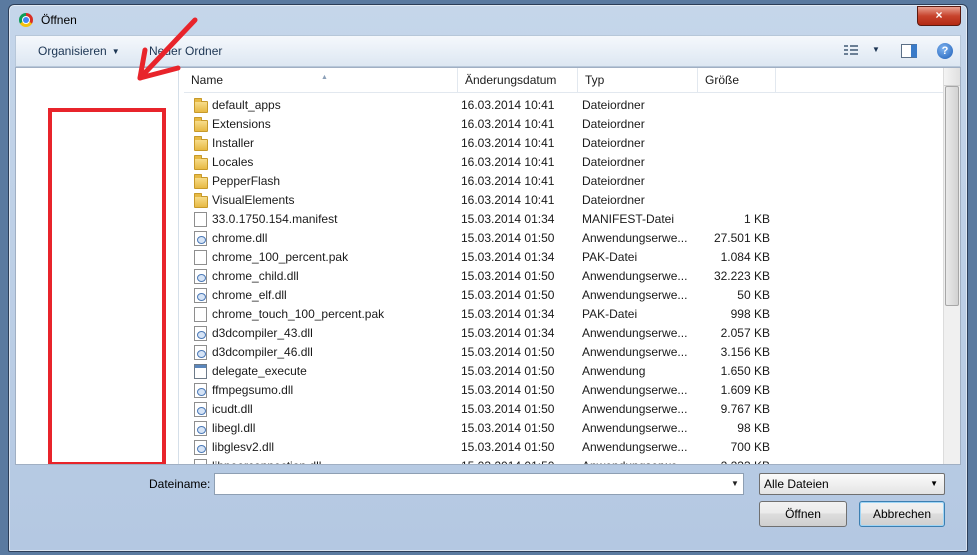  Describe the element at coordinates (324, 352) in the screenshot. I see `file-name-cell: d3dcompiler_46.dll` at that location.